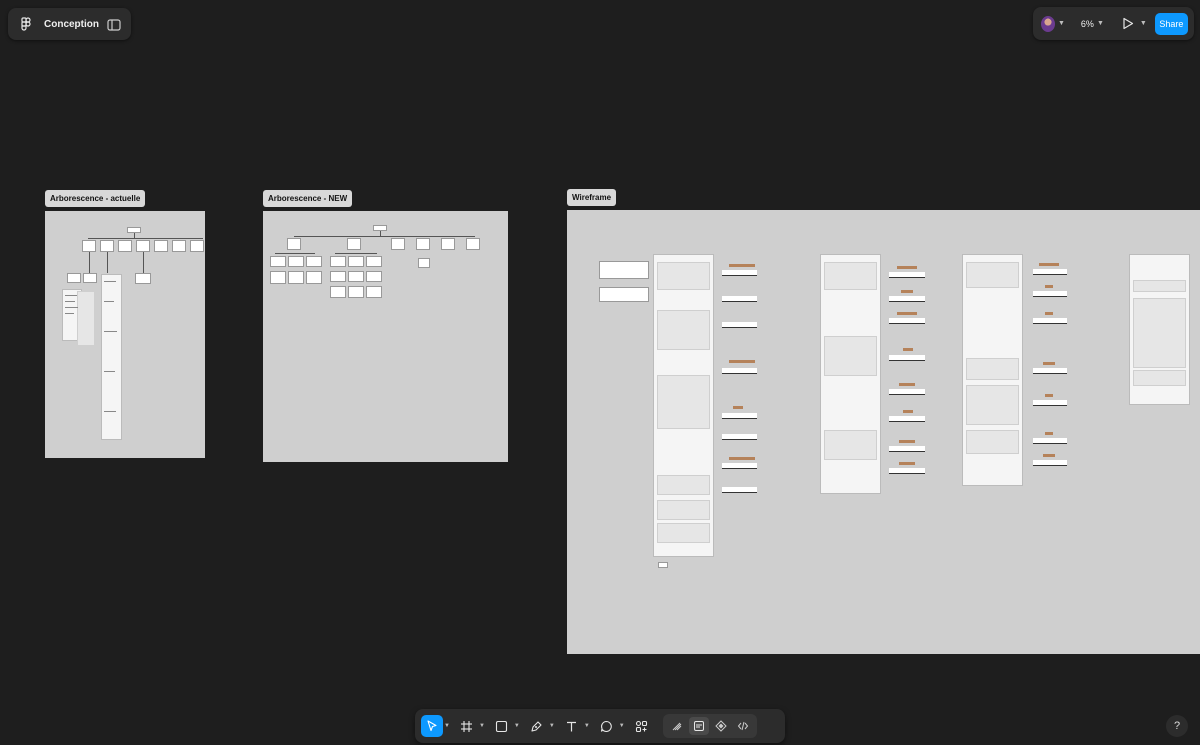  I want to click on zoom-level: 6%, so click(1087, 23).